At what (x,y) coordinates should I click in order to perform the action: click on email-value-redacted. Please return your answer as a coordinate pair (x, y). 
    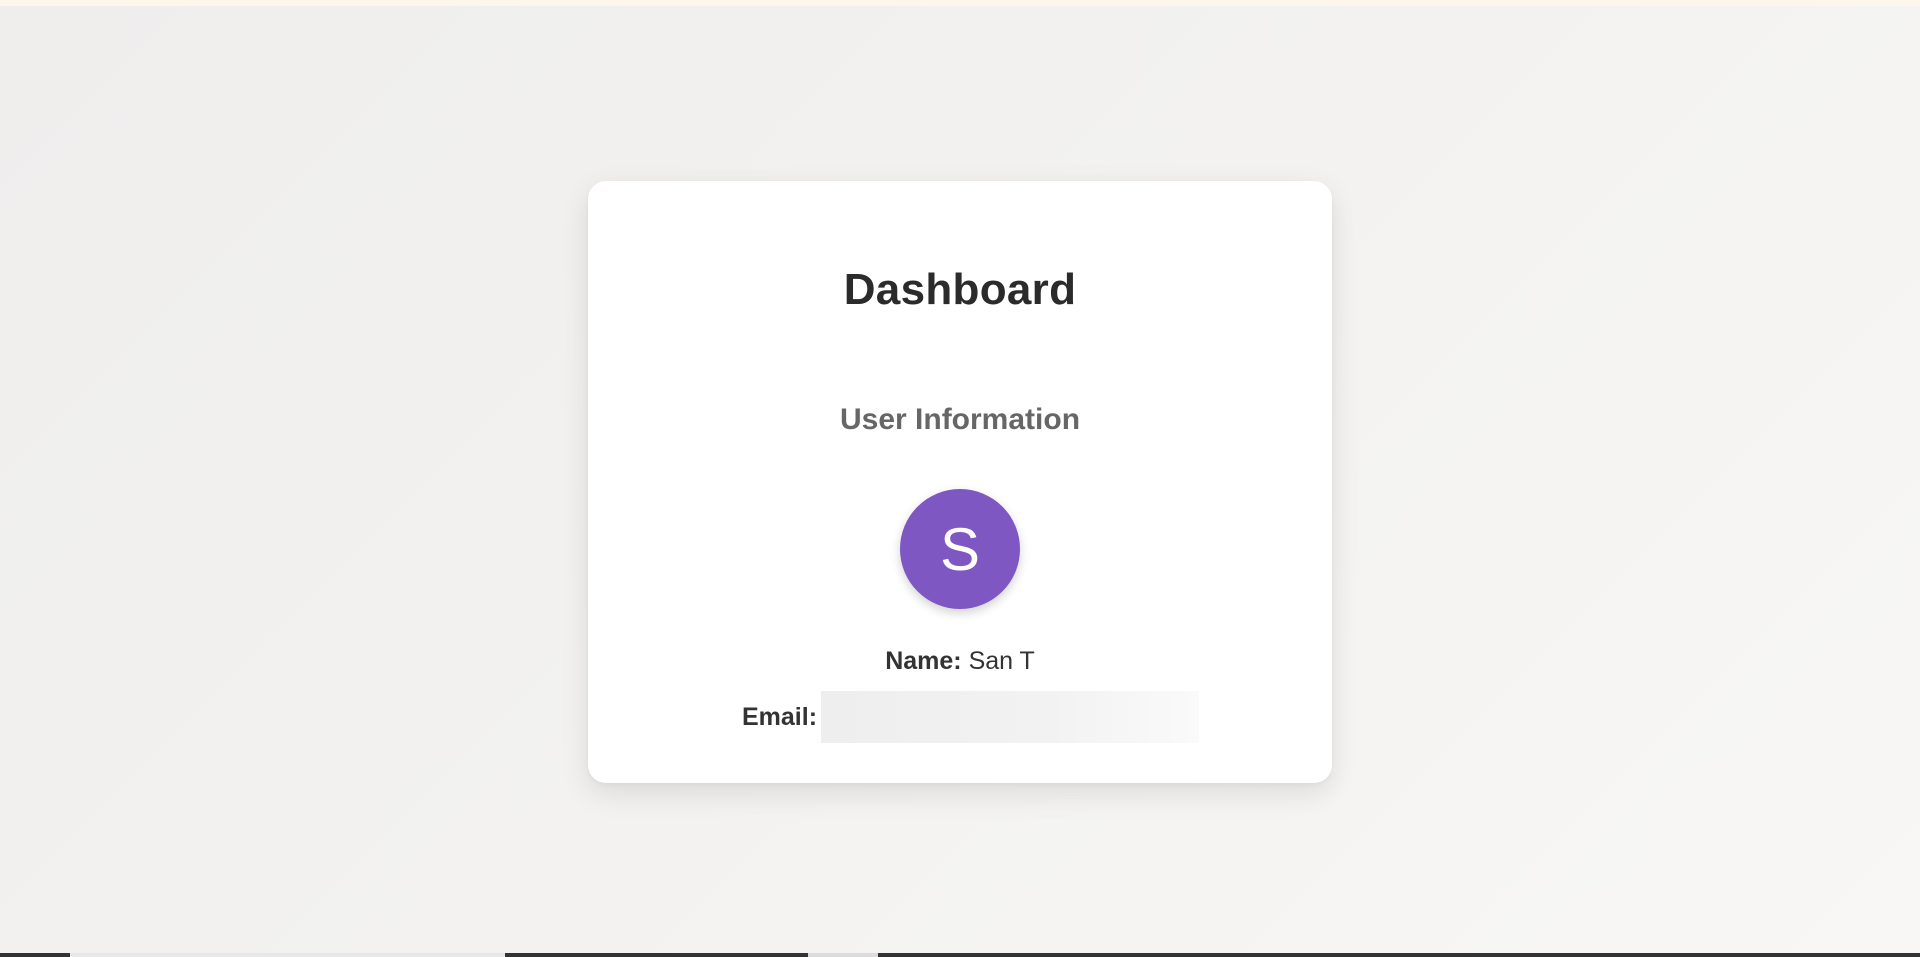
    Looking at the image, I should click on (1010, 717).